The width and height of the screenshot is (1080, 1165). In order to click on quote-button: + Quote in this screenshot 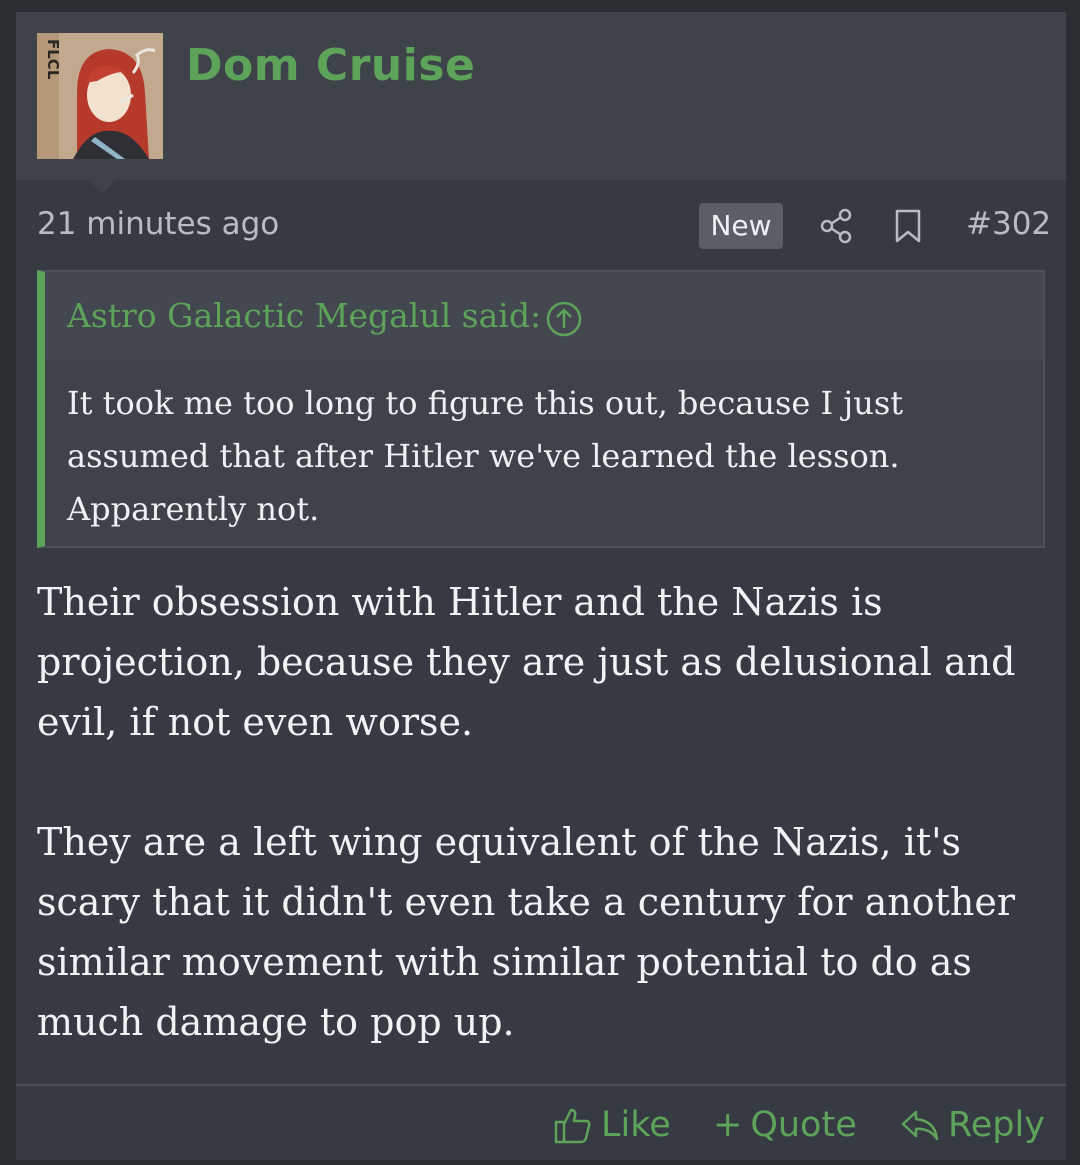, I will do `click(785, 1125)`.